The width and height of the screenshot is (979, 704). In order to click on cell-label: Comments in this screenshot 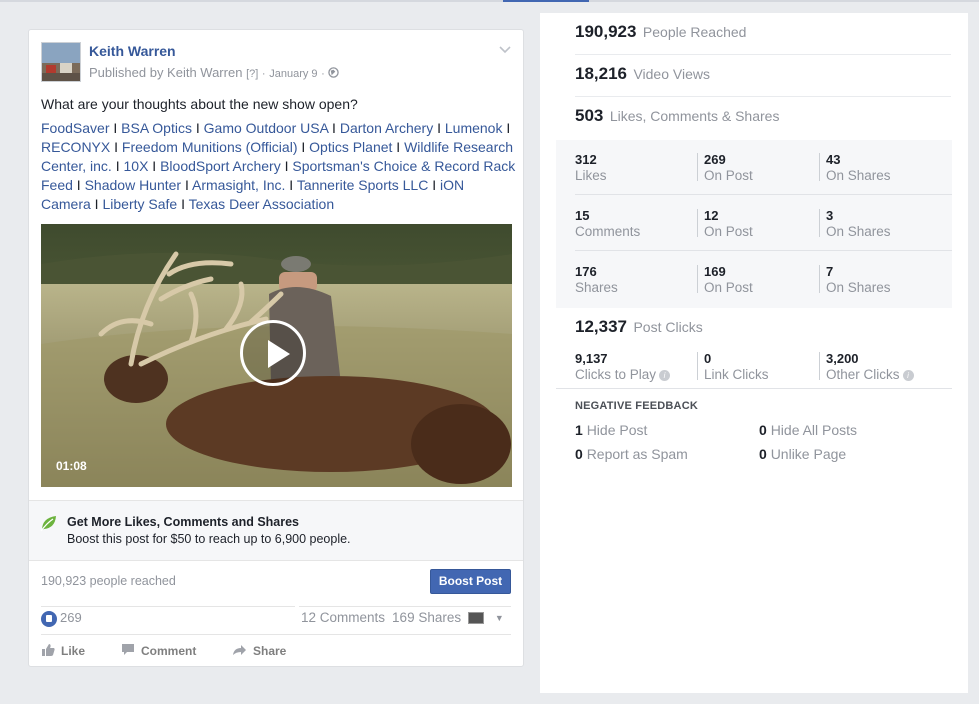, I will do `click(608, 231)`.